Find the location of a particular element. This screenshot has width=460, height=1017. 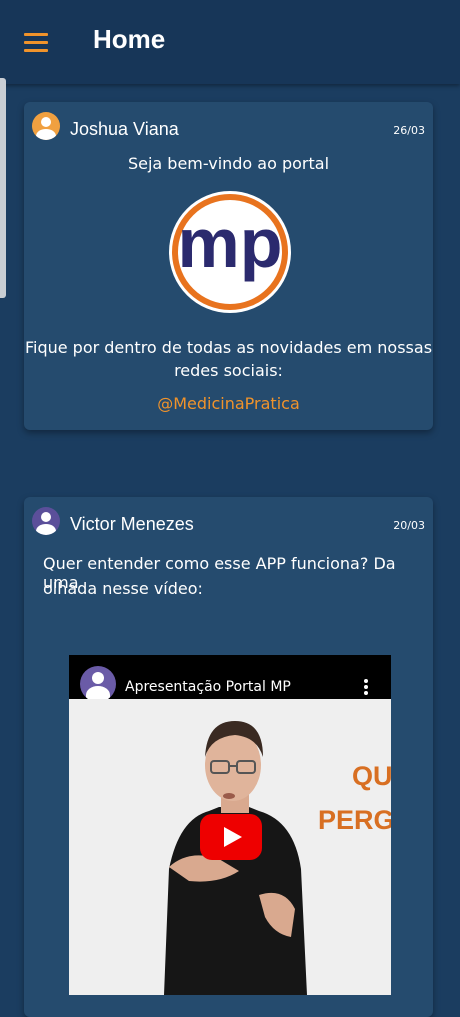

play-icon is located at coordinates (231, 837).